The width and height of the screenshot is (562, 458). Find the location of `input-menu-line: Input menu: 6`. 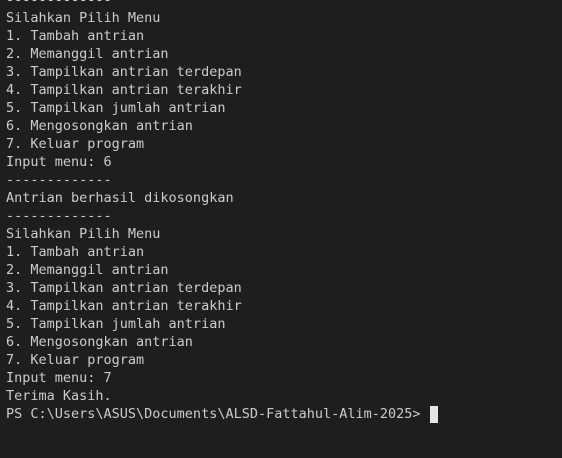

input-menu-line: Input menu: 6 is located at coordinates (59, 162).